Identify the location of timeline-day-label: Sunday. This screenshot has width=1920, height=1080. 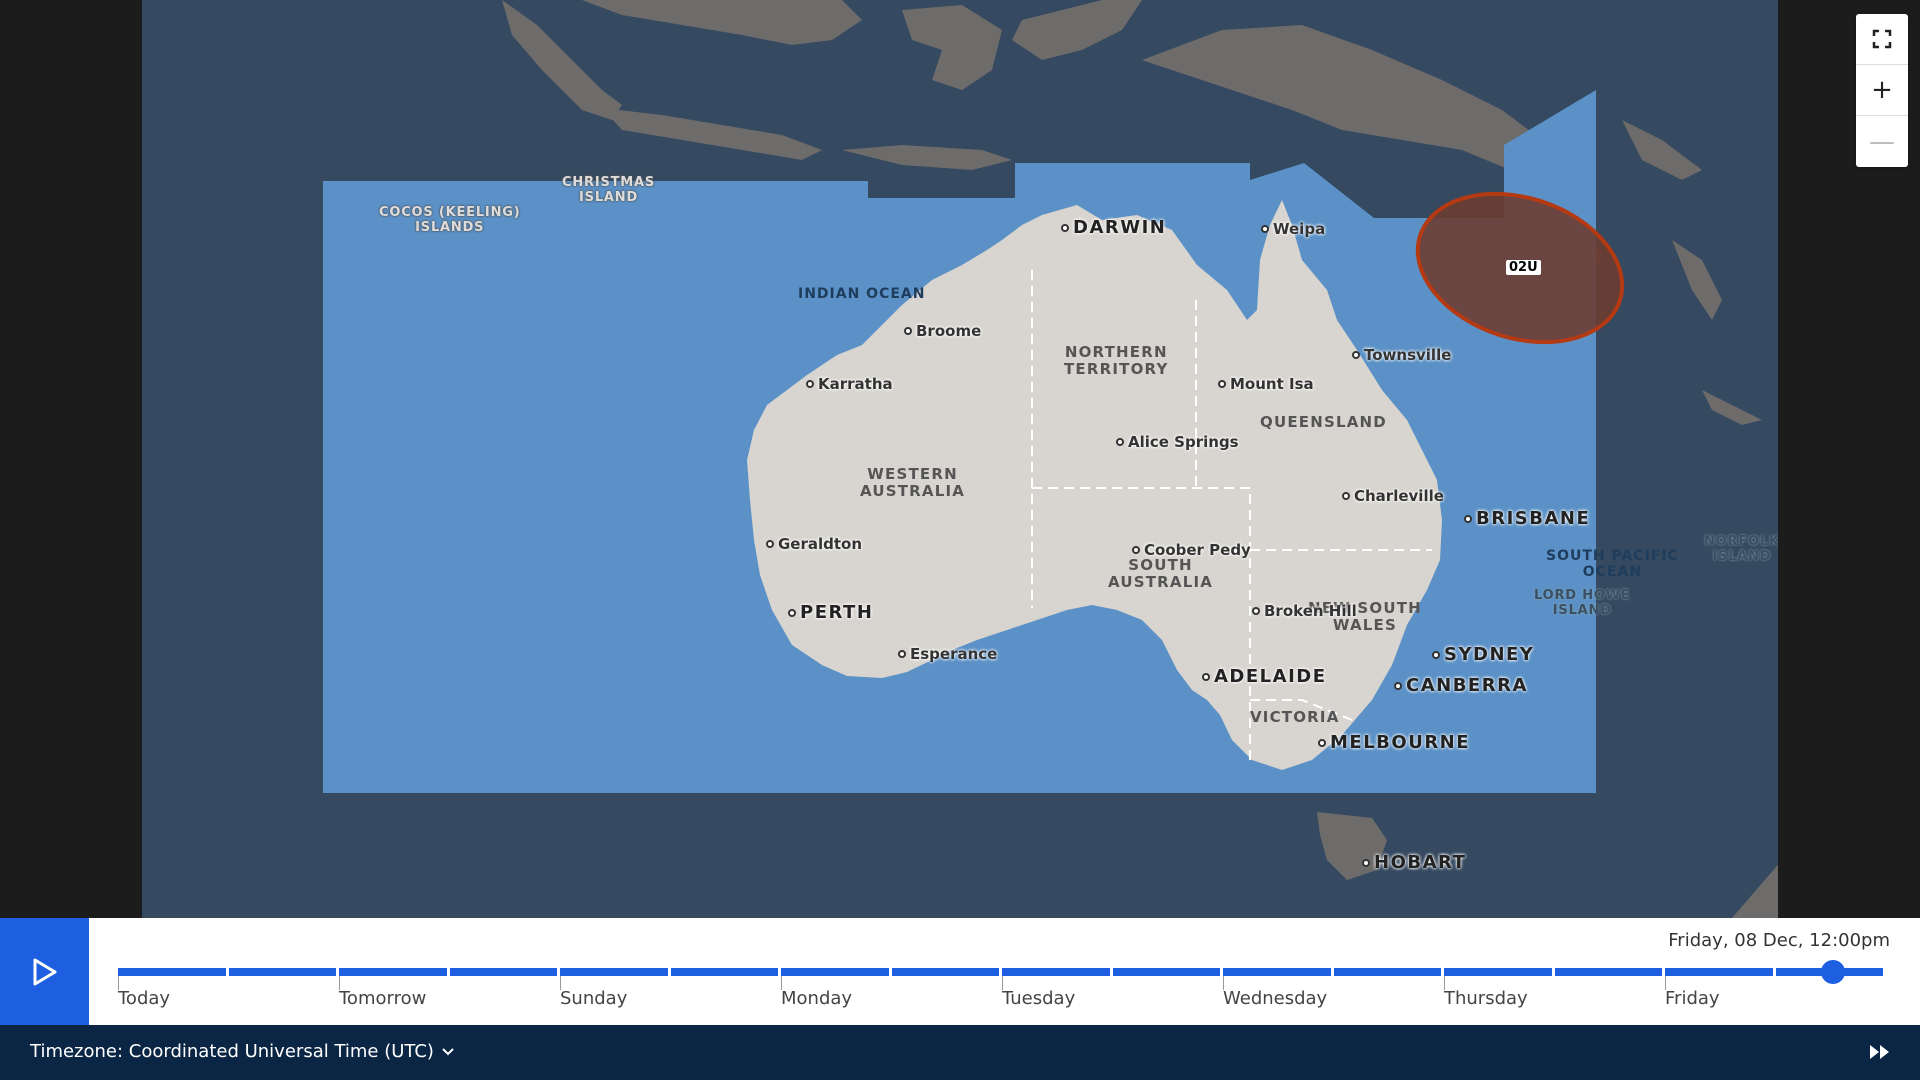
(593, 998).